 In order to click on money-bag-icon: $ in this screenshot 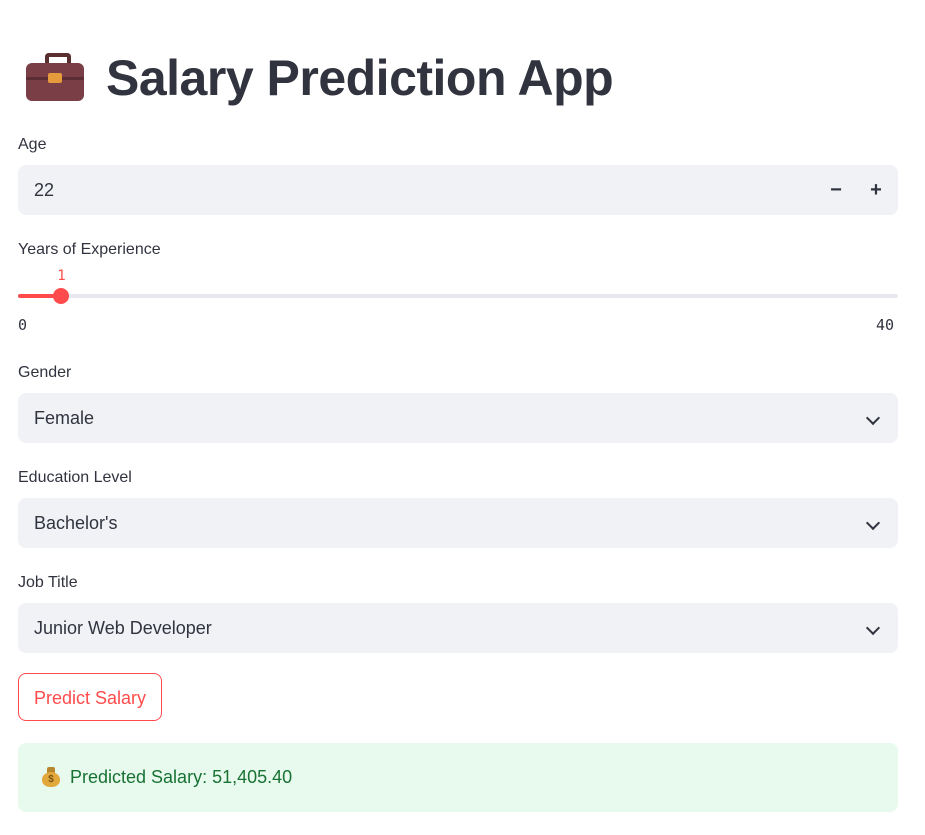, I will do `click(51, 777)`.